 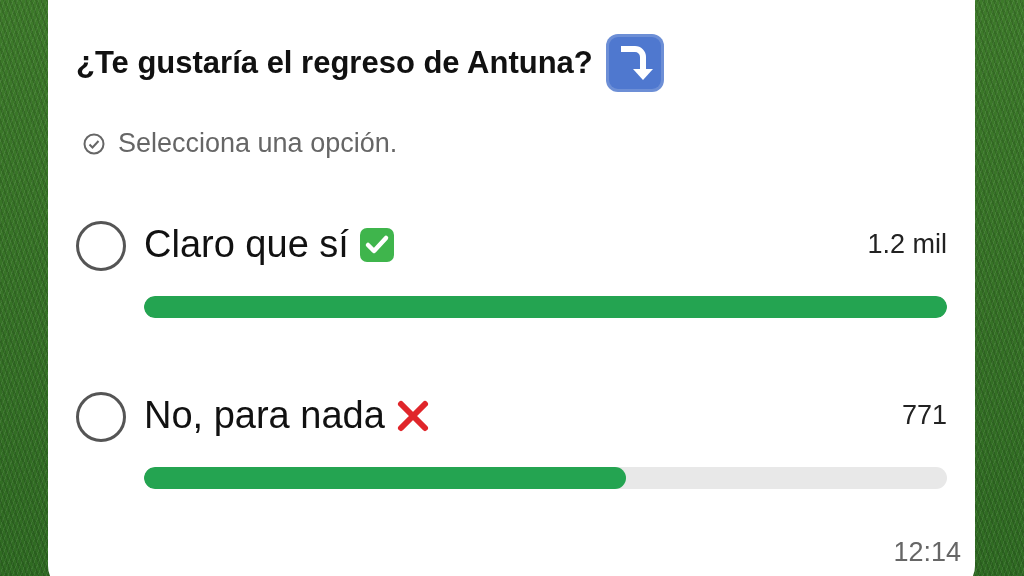 What do you see at coordinates (258, 143) in the screenshot?
I see `poll-hint: Selecciona una opción.` at bounding box center [258, 143].